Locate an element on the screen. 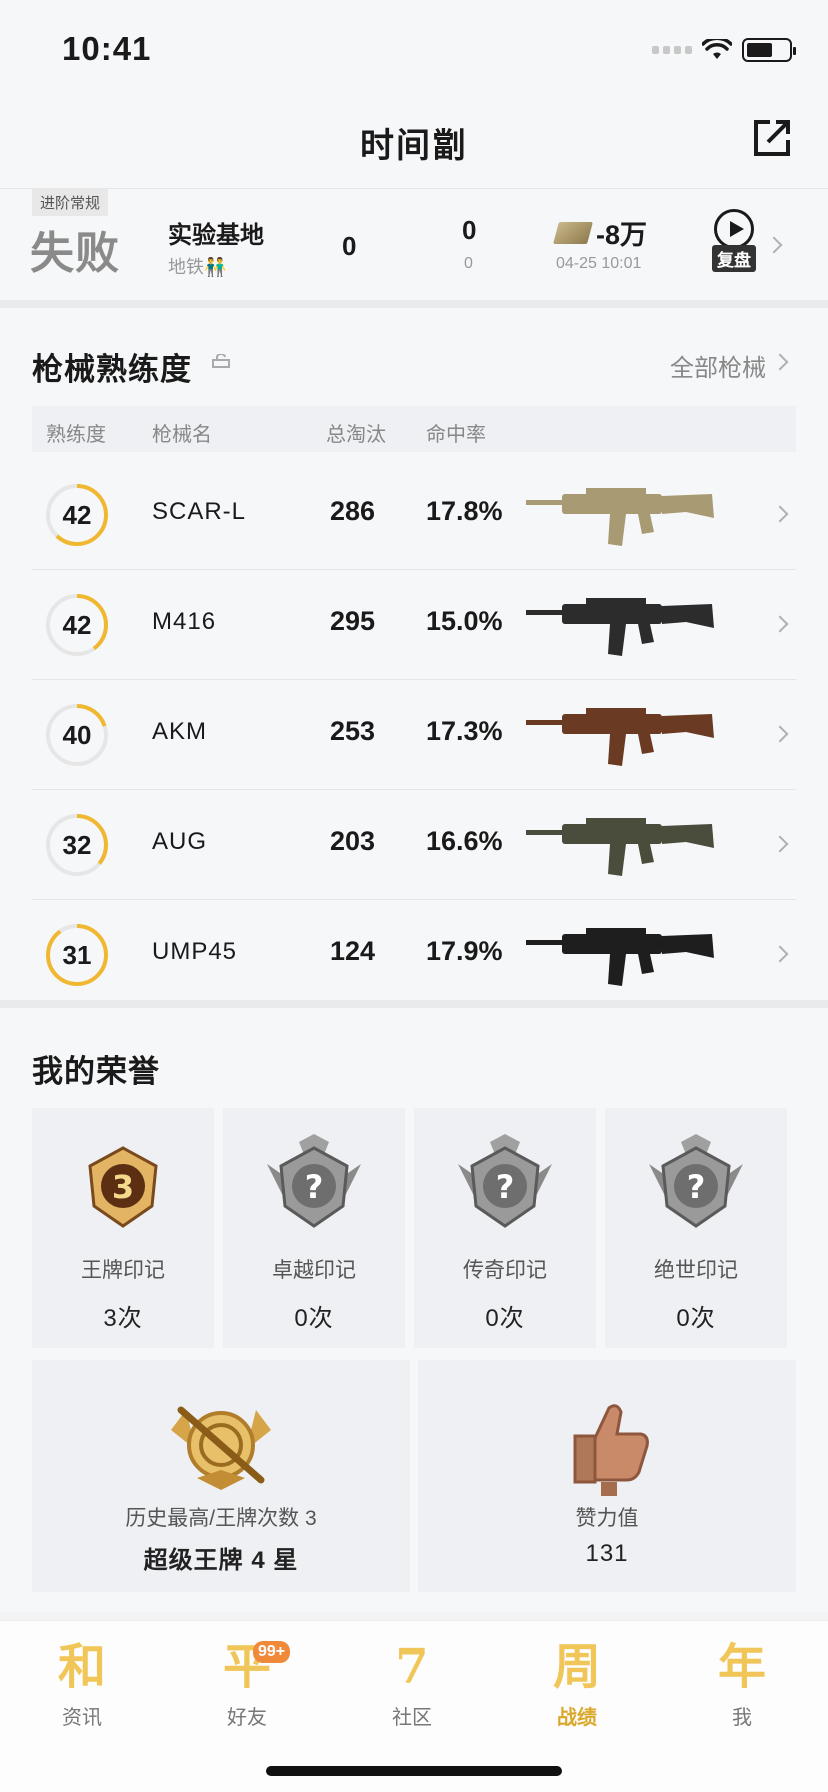  tab-icon-glyph: 周 is located at coordinates (576, 1667).